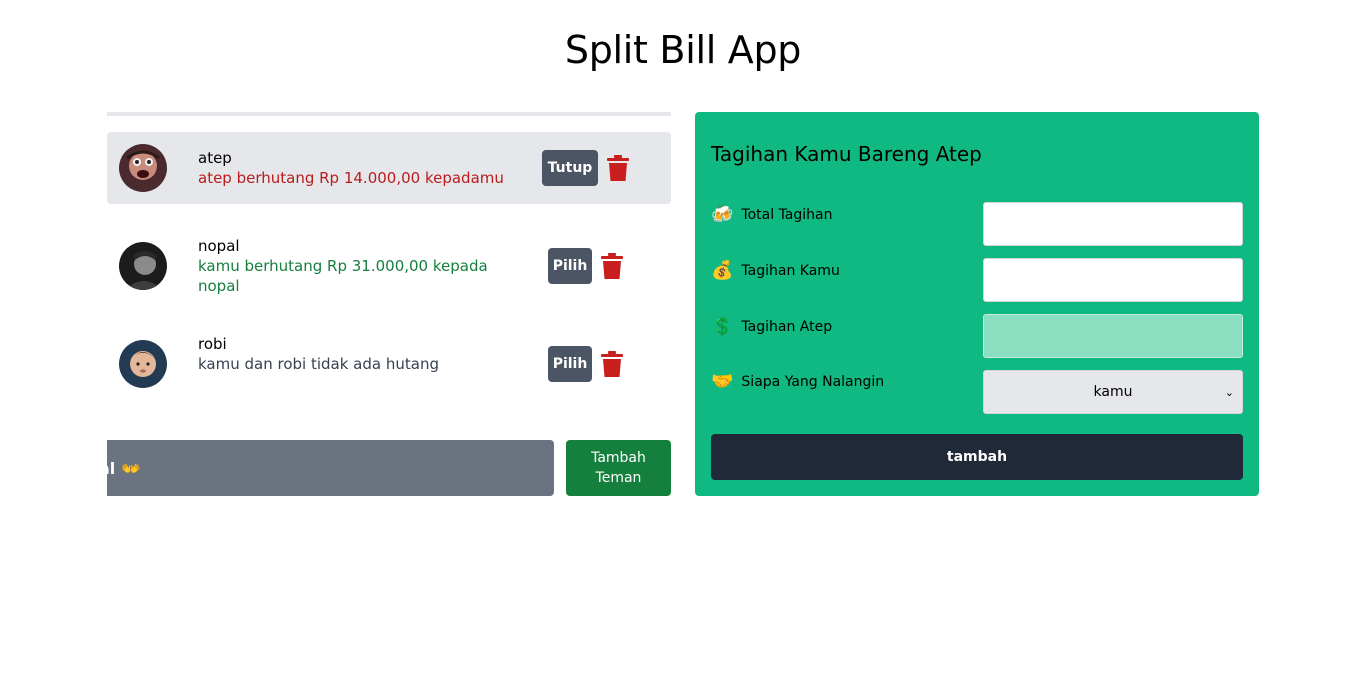 The height and width of the screenshot is (681, 1366). What do you see at coordinates (1229, 392) in the screenshot?
I see `chevron-down-icon: ⌄` at bounding box center [1229, 392].